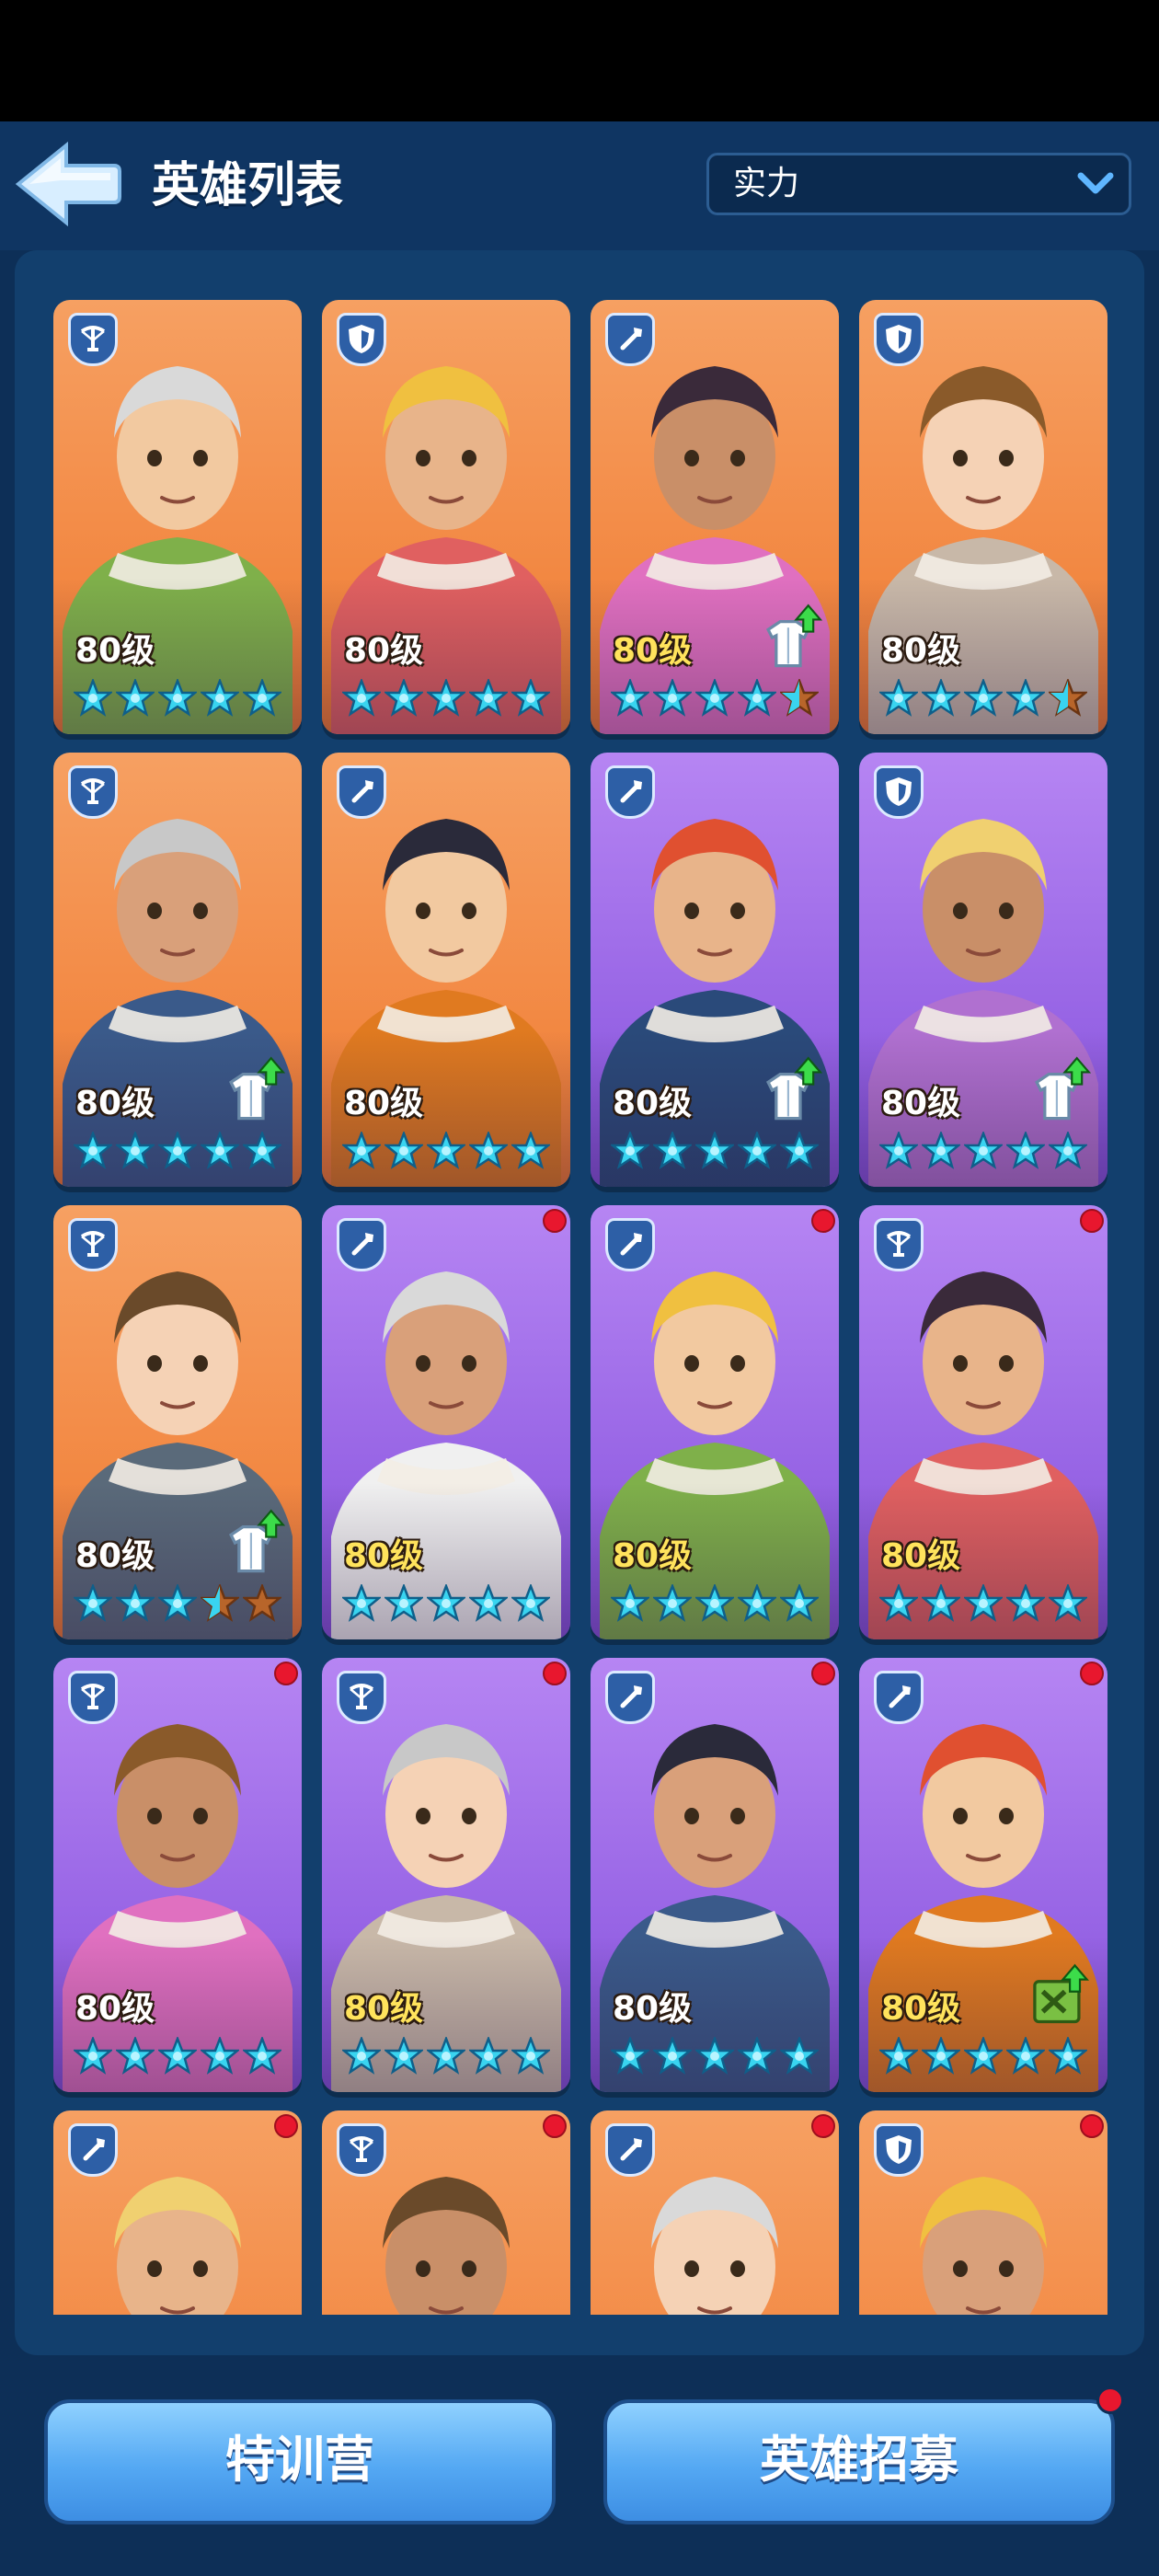  I want to click on sort-dropdown: 实力, so click(918, 184).